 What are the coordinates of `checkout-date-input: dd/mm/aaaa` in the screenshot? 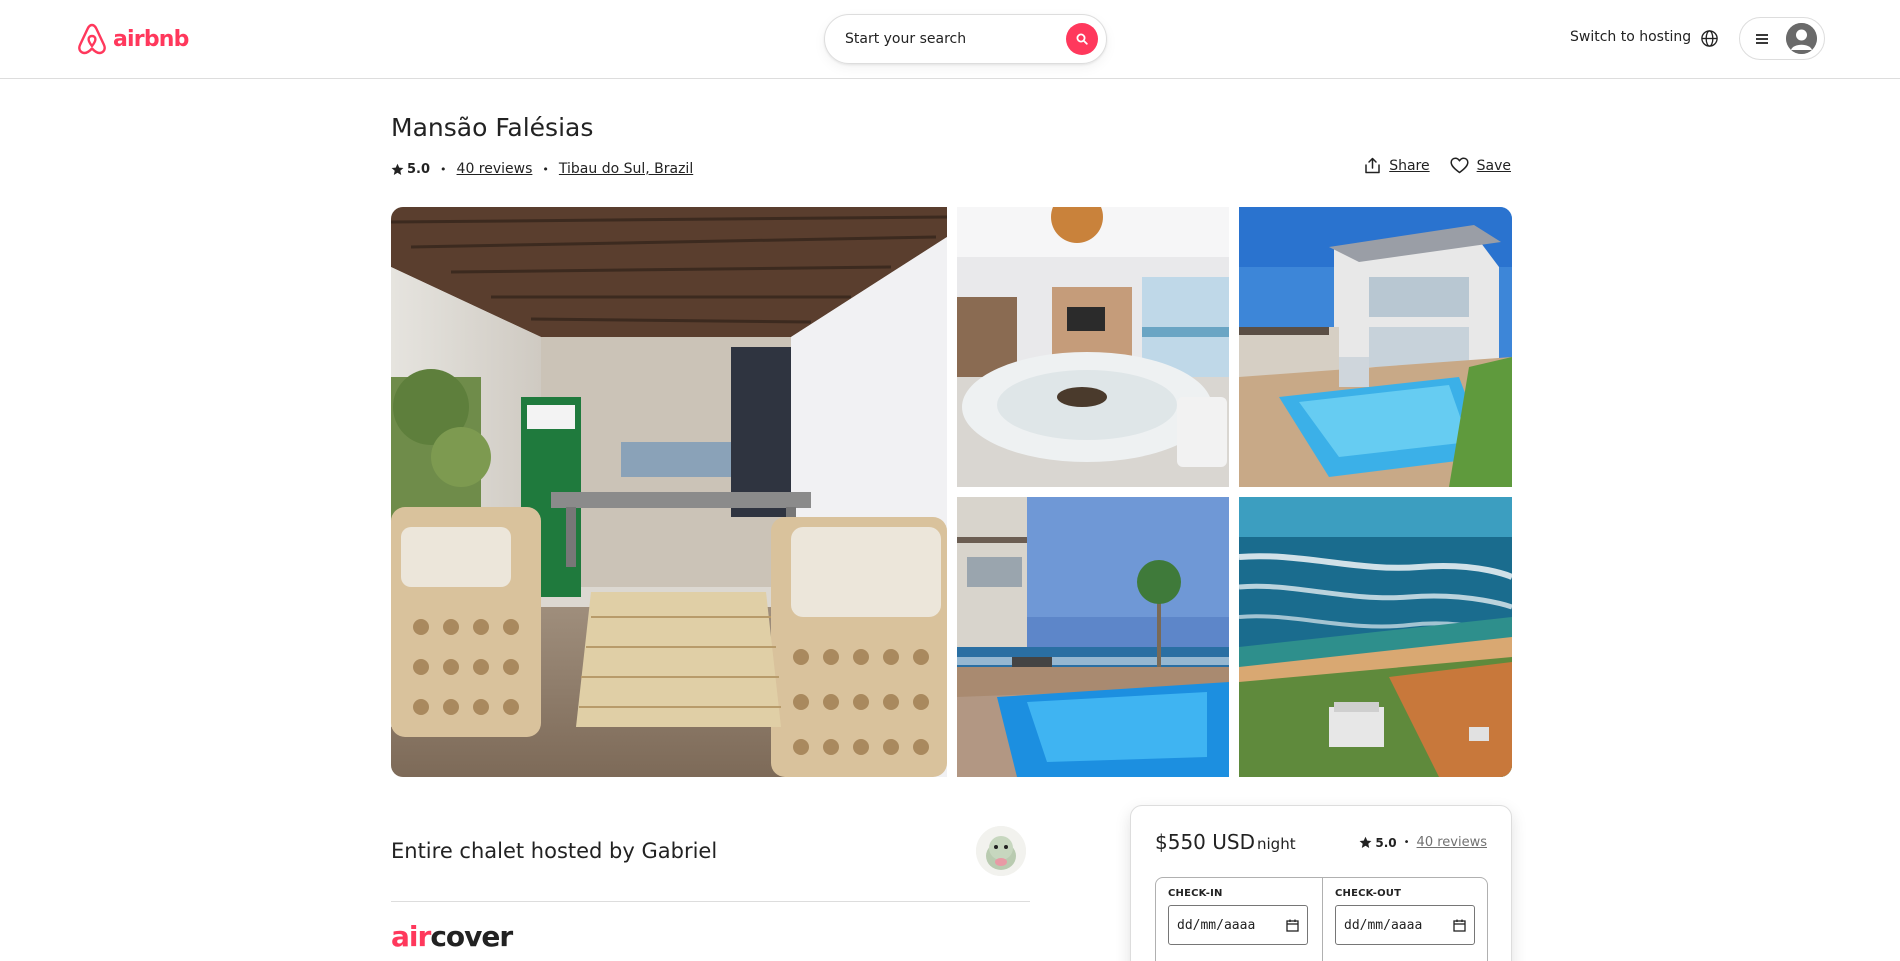 It's located at (1405, 925).